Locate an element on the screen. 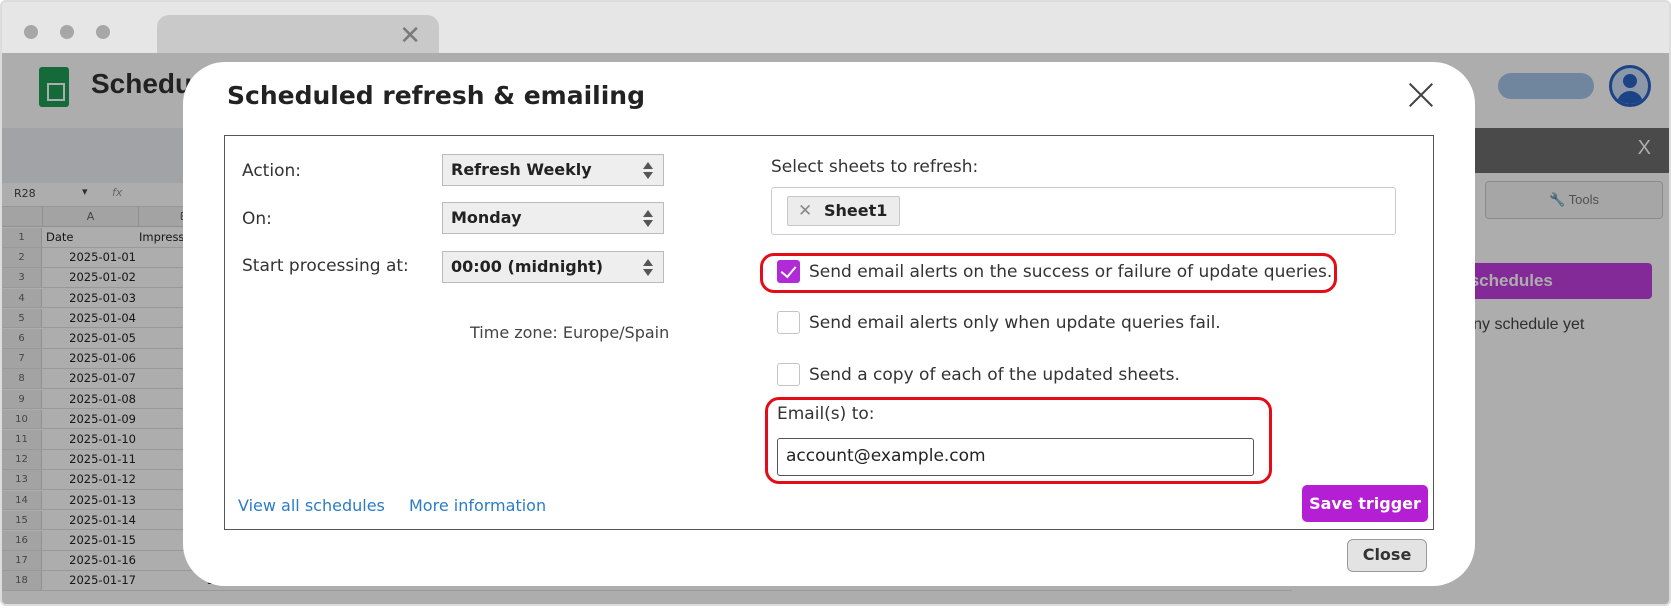 The width and height of the screenshot is (1671, 613). action-select: Refresh Weekly is located at coordinates (553, 170).